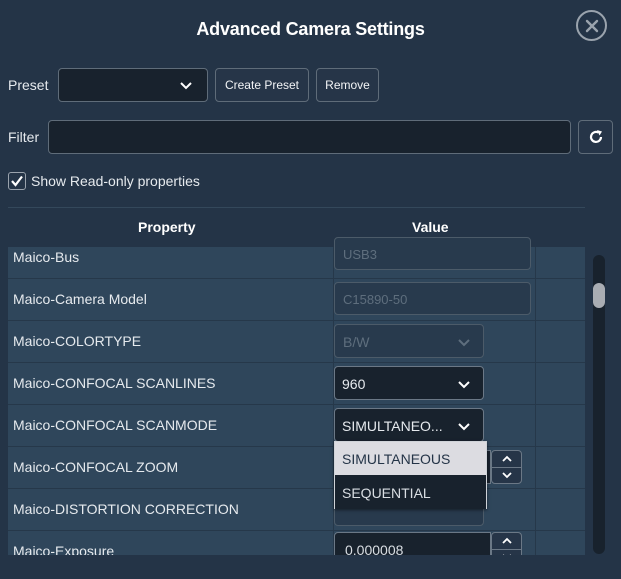 This screenshot has height=579, width=621. I want to click on table-row: Maico-COLORTYPE B/W, so click(296, 342).